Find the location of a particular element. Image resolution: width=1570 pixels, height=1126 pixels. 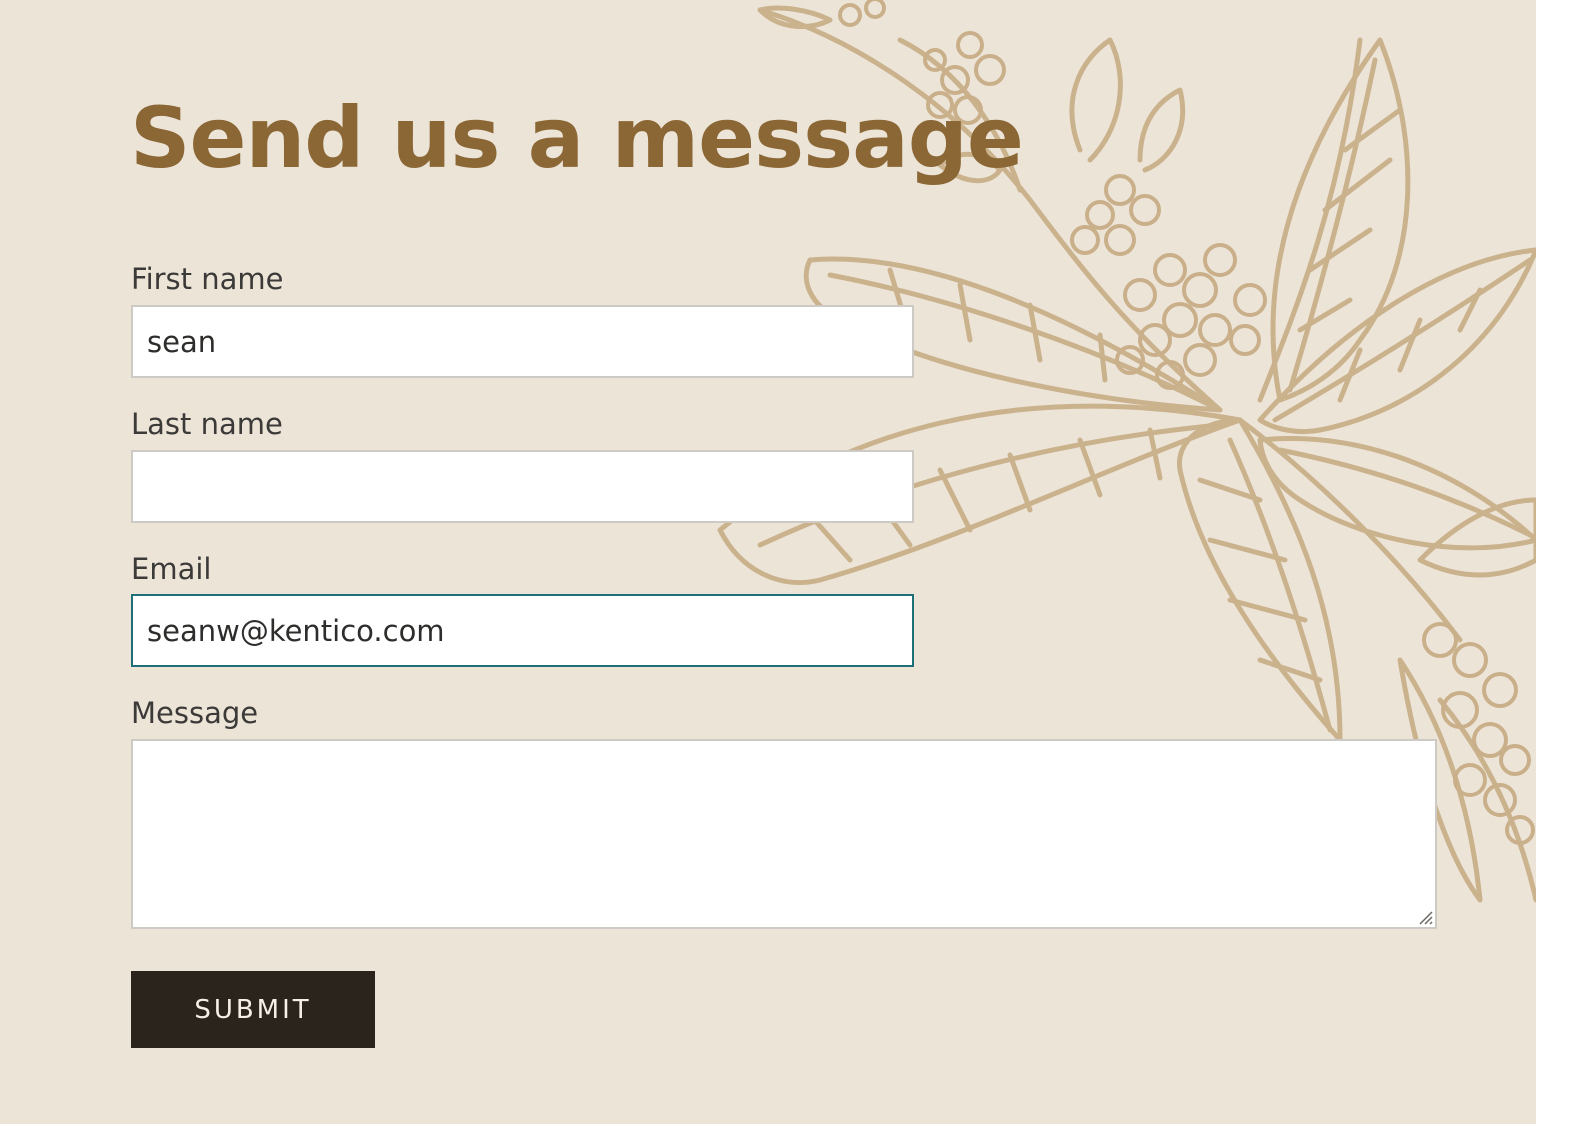

submit-button: SUBMIT is located at coordinates (253, 1009).